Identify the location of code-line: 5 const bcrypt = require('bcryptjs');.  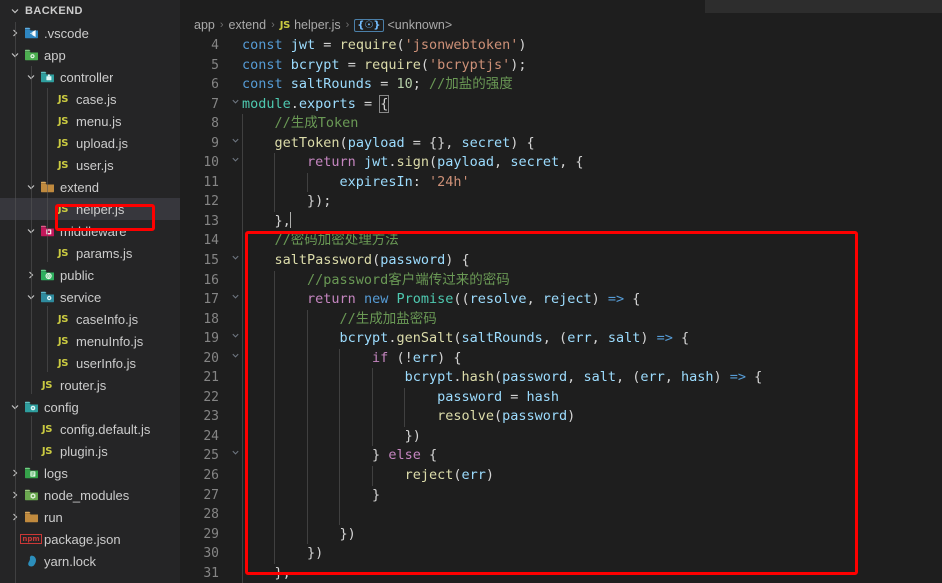
(561, 66).